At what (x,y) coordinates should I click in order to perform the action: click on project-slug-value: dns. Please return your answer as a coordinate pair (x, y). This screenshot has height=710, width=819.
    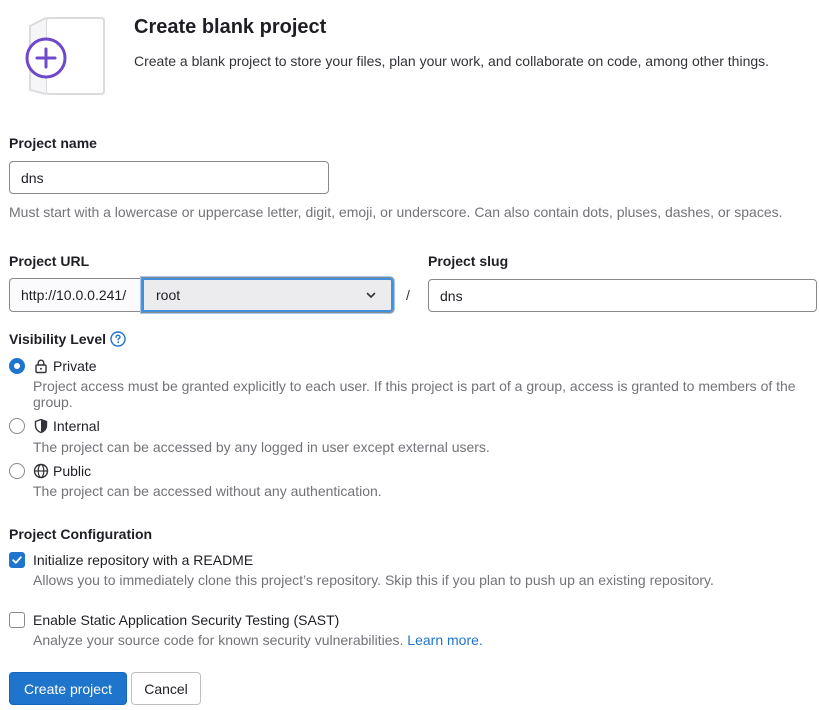
    Looking at the image, I should click on (451, 295).